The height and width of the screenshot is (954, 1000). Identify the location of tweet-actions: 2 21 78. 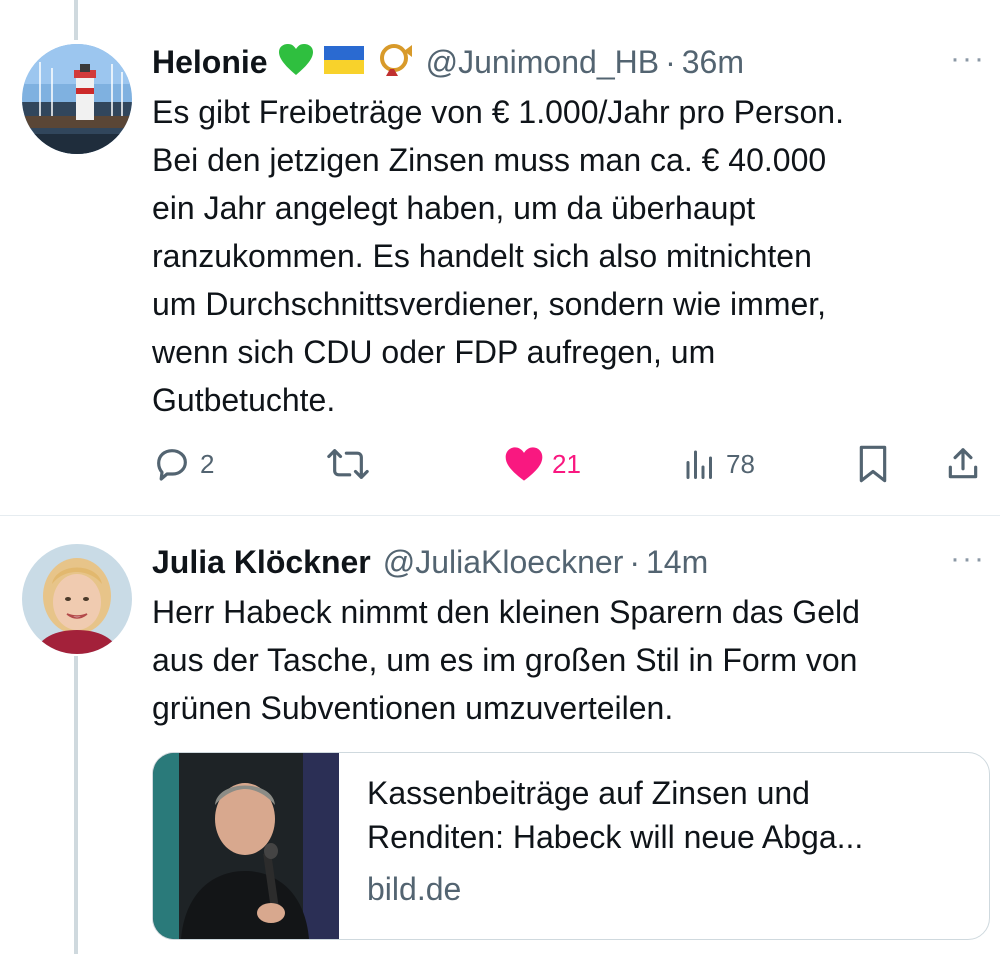
(572, 464).